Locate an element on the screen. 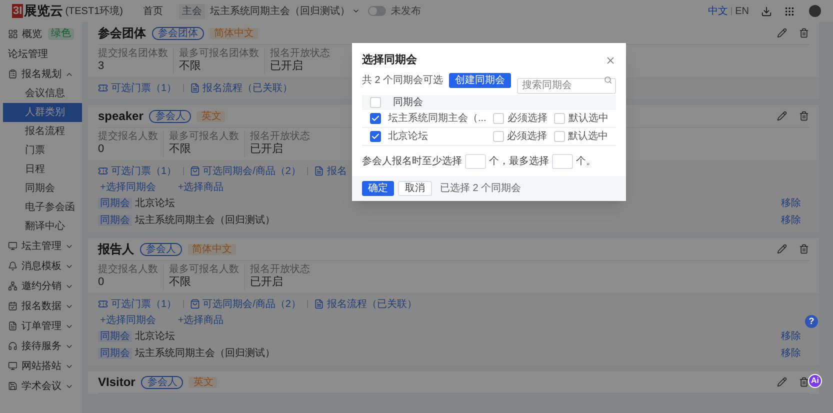 This screenshot has height=413, width=833. stat-value: 3 is located at coordinates (102, 66).